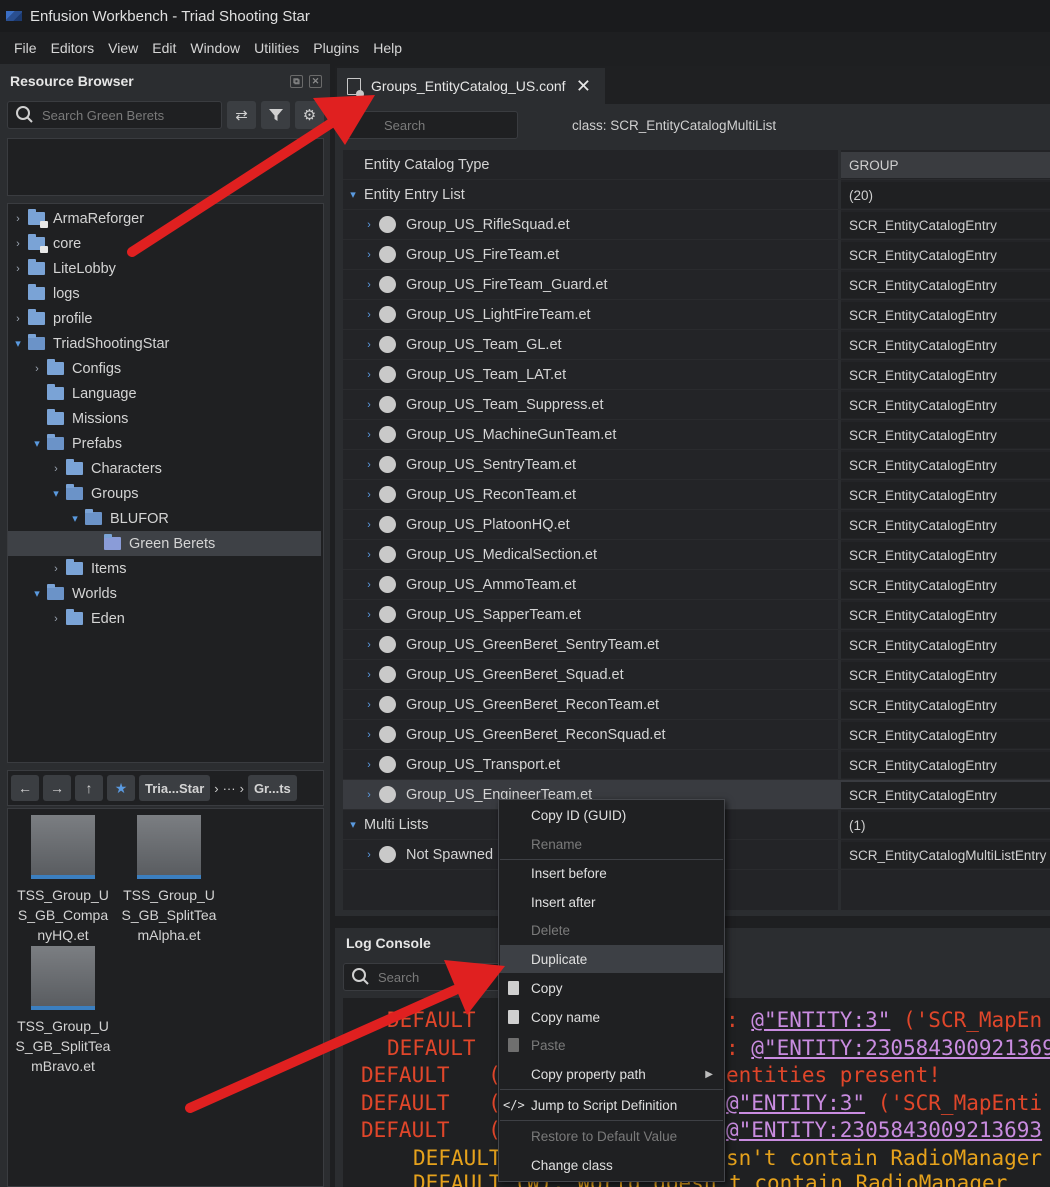  What do you see at coordinates (164, 48) in the screenshot?
I see `menu-edit: Edit` at bounding box center [164, 48].